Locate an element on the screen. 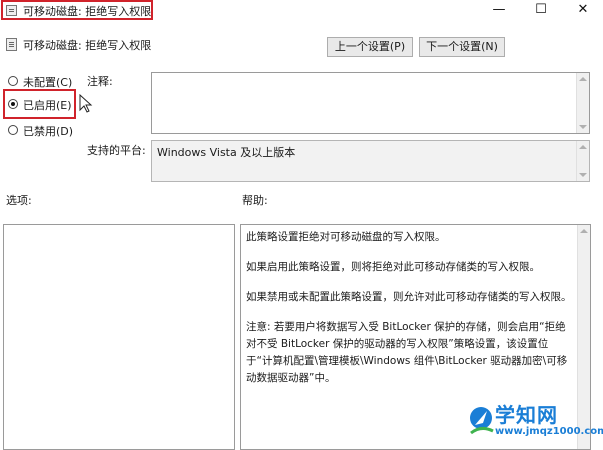  platform-value: Windows Vista 及以上版本 is located at coordinates (226, 152).